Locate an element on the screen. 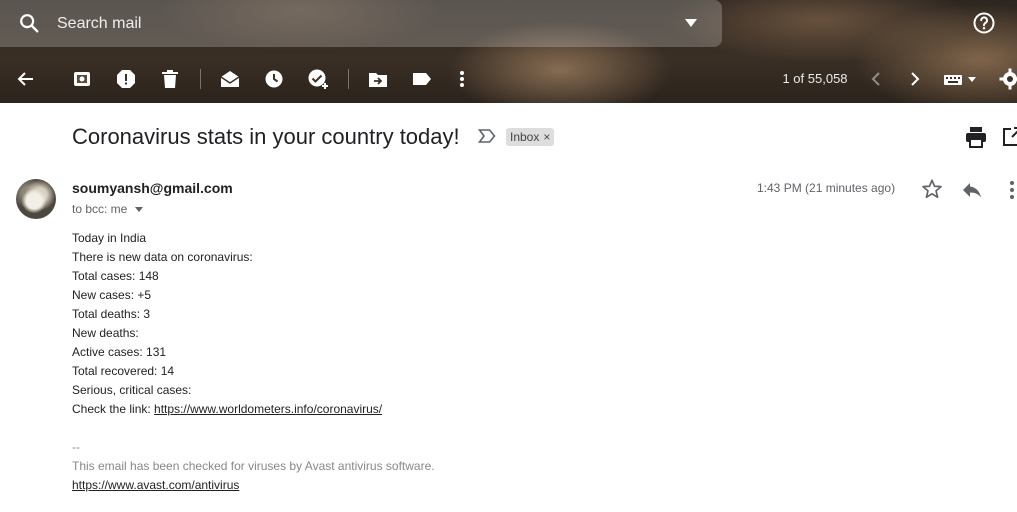 This screenshot has width=1017, height=512. body-line: New cases: +5 is located at coordinates (112, 295).